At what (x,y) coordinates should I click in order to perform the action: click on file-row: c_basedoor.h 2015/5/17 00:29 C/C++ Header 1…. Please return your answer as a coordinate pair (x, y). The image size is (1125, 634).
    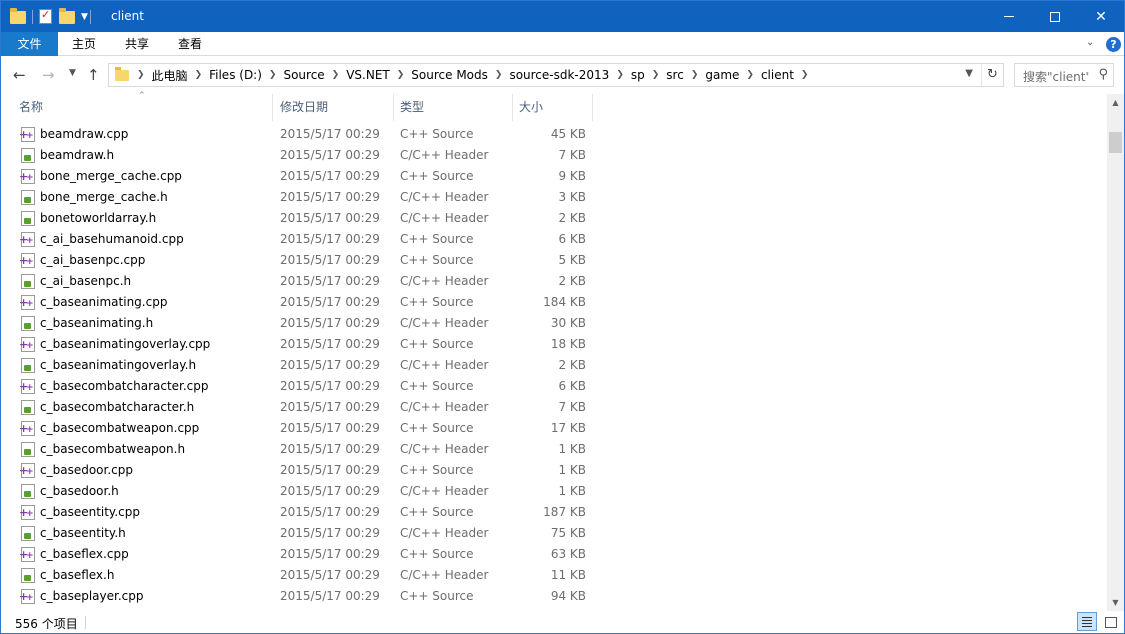
    Looking at the image, I should click on (303, 491).